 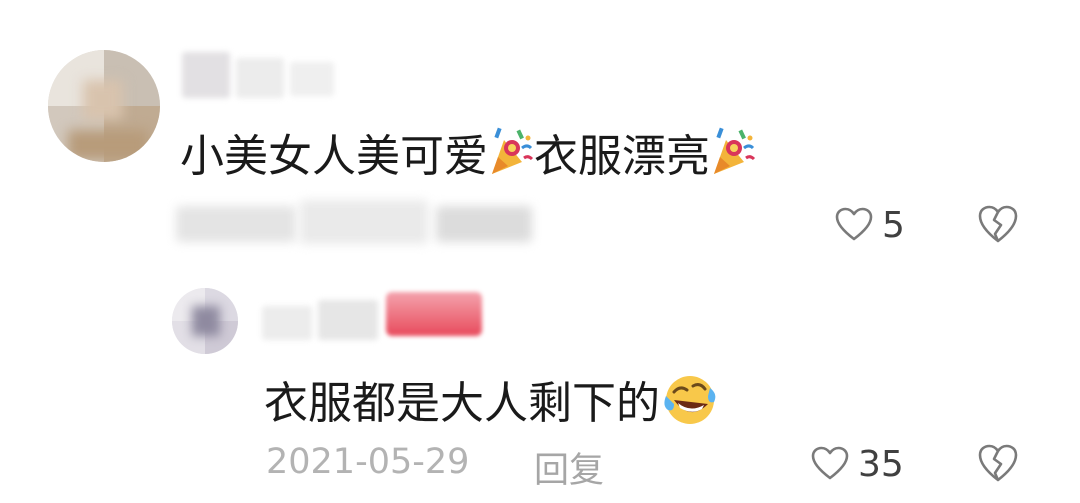 What do you see at coordinates (104, 106) in the screenshot?
I see `commenter-avatar` at bounding box center [104, 106].